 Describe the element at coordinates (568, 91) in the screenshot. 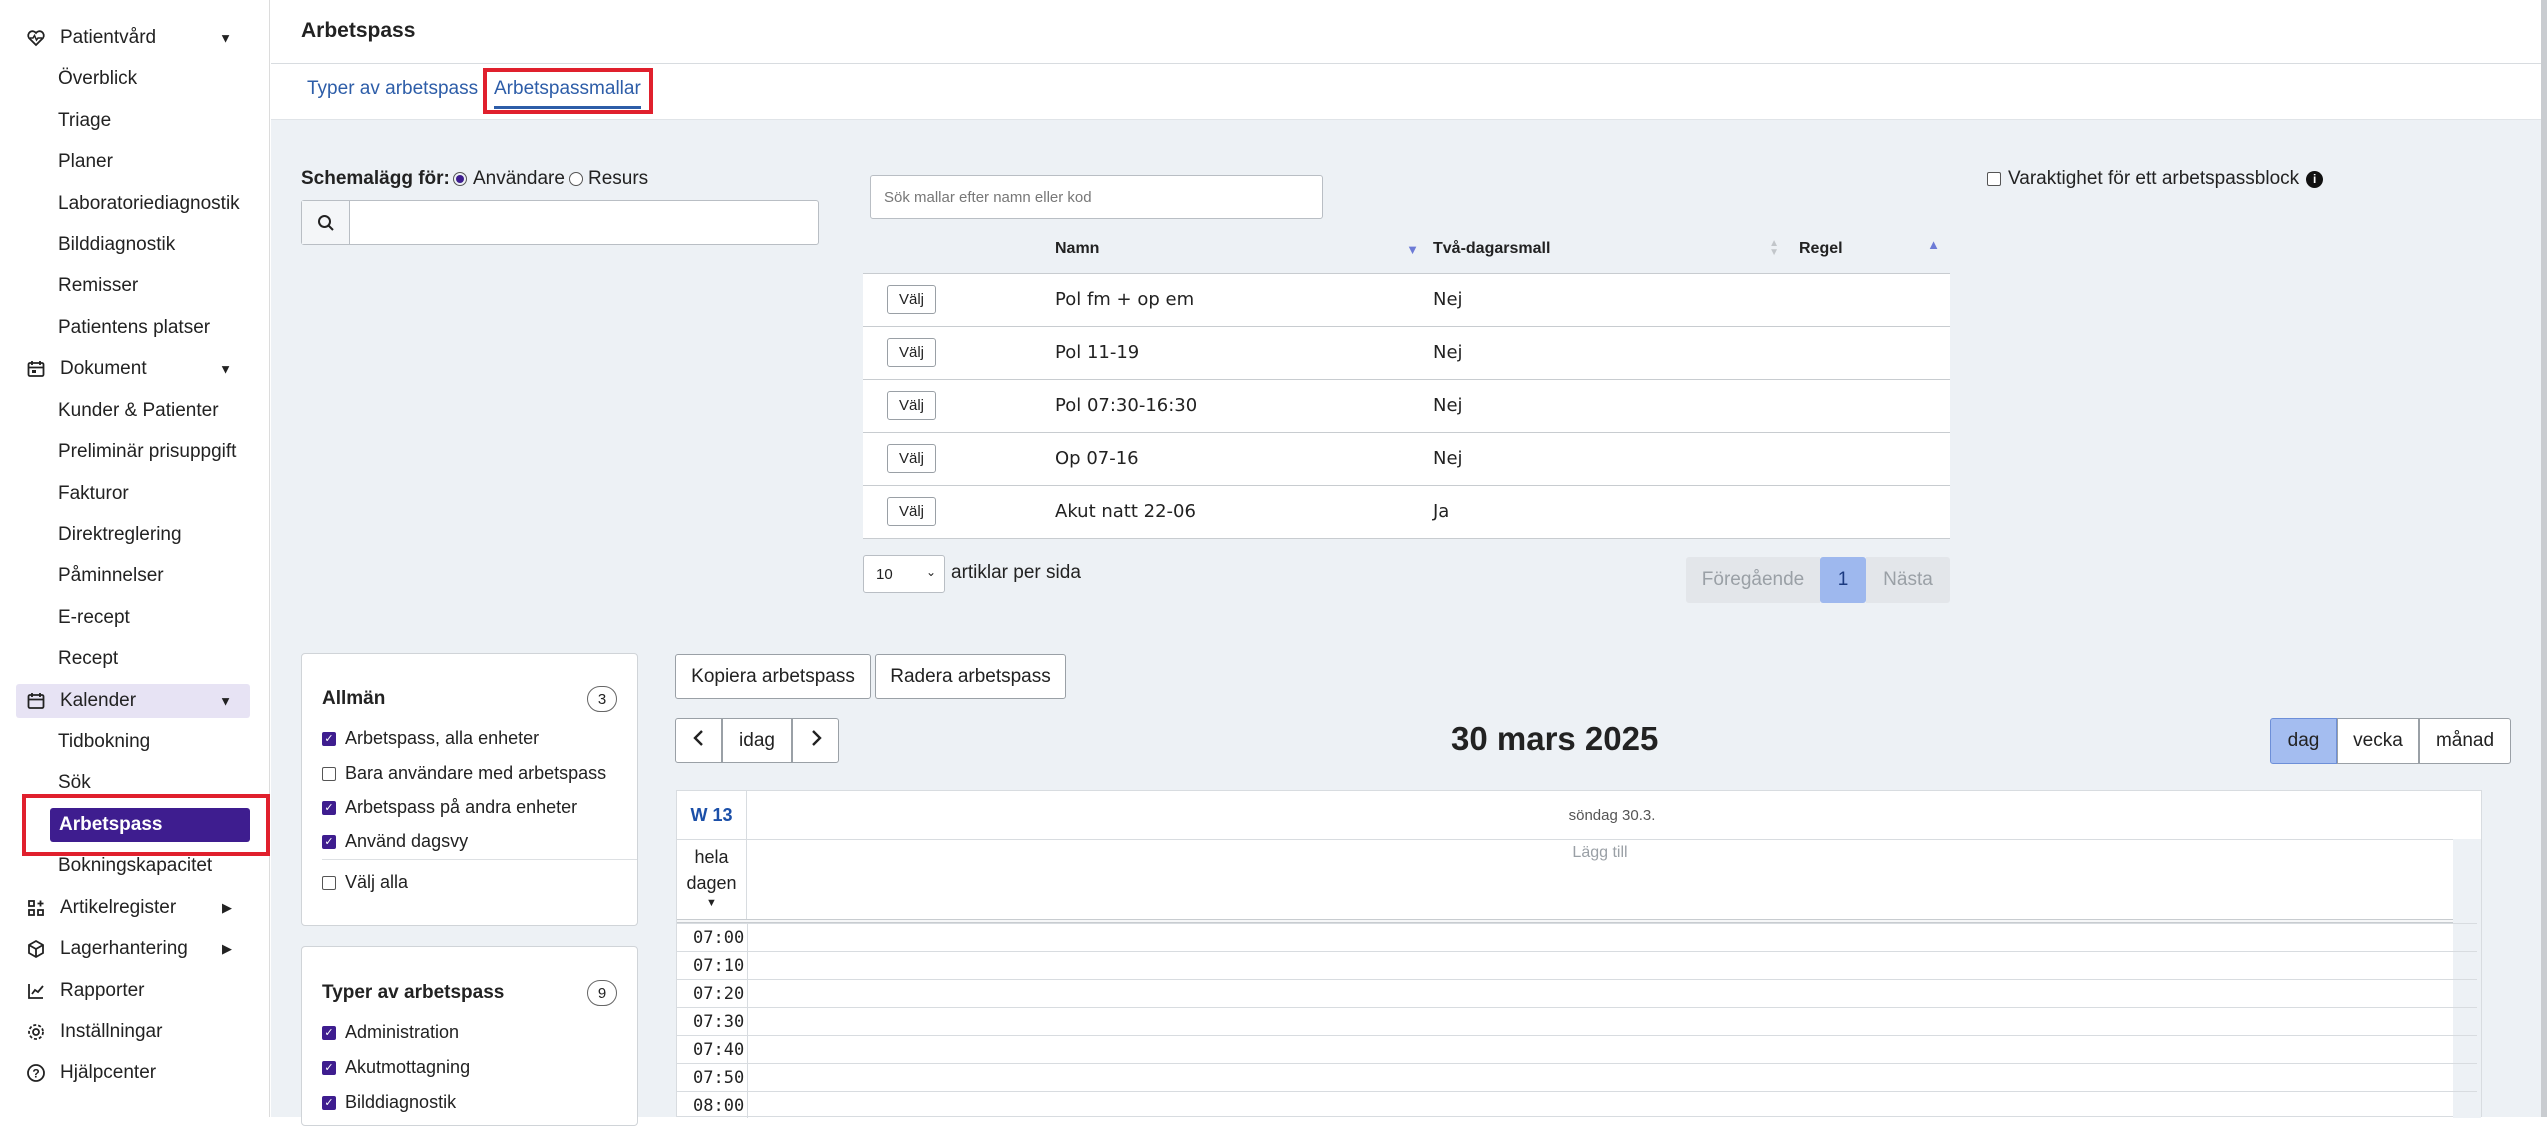

I see `highlight-box` at that location.